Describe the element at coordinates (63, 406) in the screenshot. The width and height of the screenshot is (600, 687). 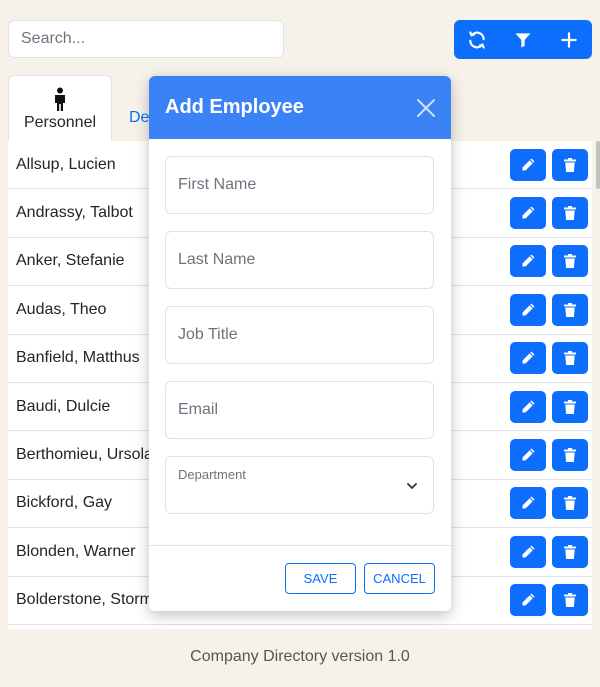
I see `employee-name: Baudi, Dulcie` at that location.